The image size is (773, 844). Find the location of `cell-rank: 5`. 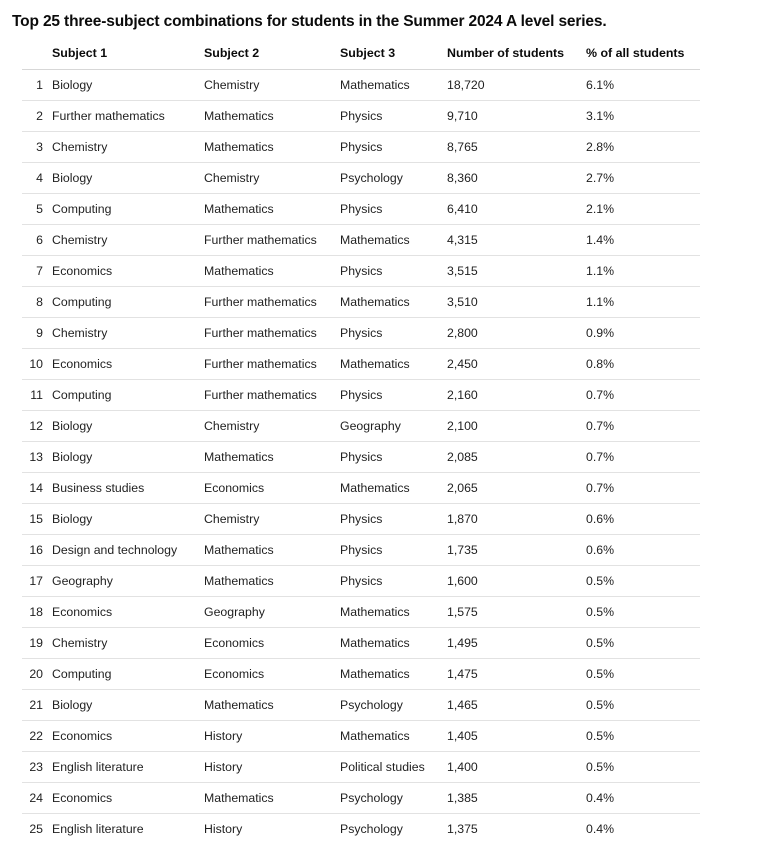

cell-rank: 5 is located at coordinates (37, 209).